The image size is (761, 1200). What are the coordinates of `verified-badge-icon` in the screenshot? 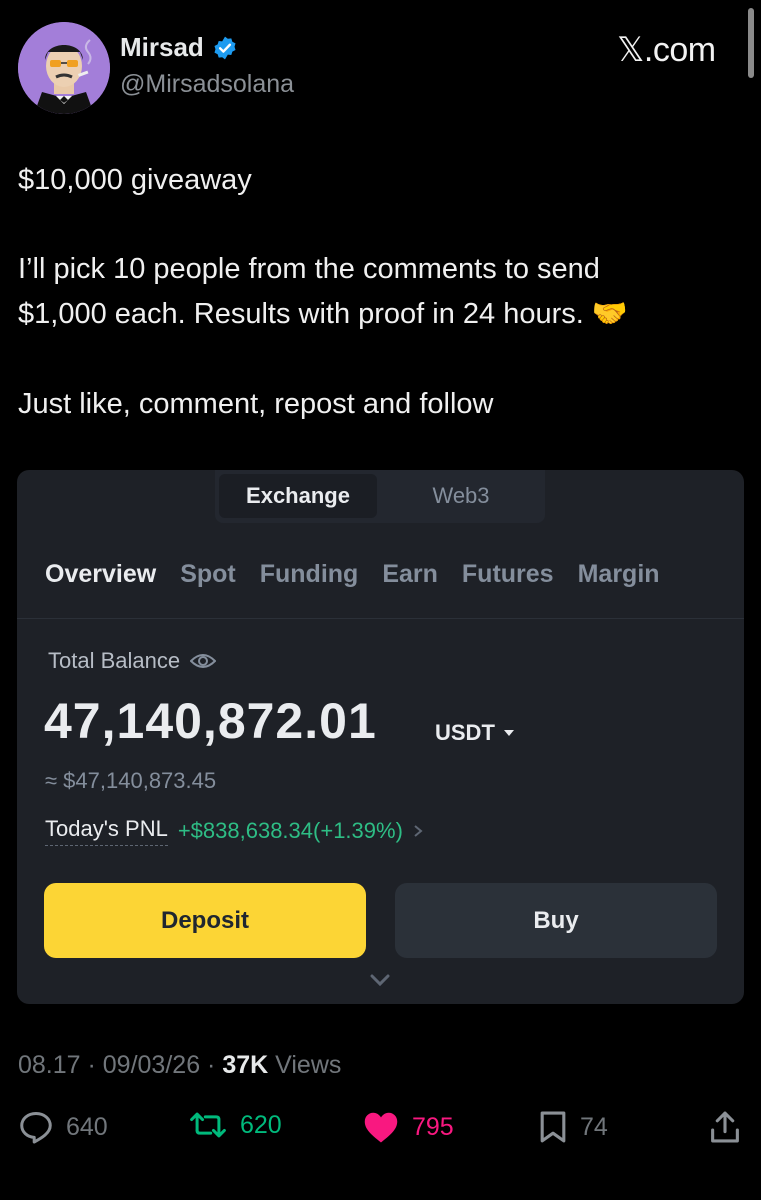 It's located at (225, 47).